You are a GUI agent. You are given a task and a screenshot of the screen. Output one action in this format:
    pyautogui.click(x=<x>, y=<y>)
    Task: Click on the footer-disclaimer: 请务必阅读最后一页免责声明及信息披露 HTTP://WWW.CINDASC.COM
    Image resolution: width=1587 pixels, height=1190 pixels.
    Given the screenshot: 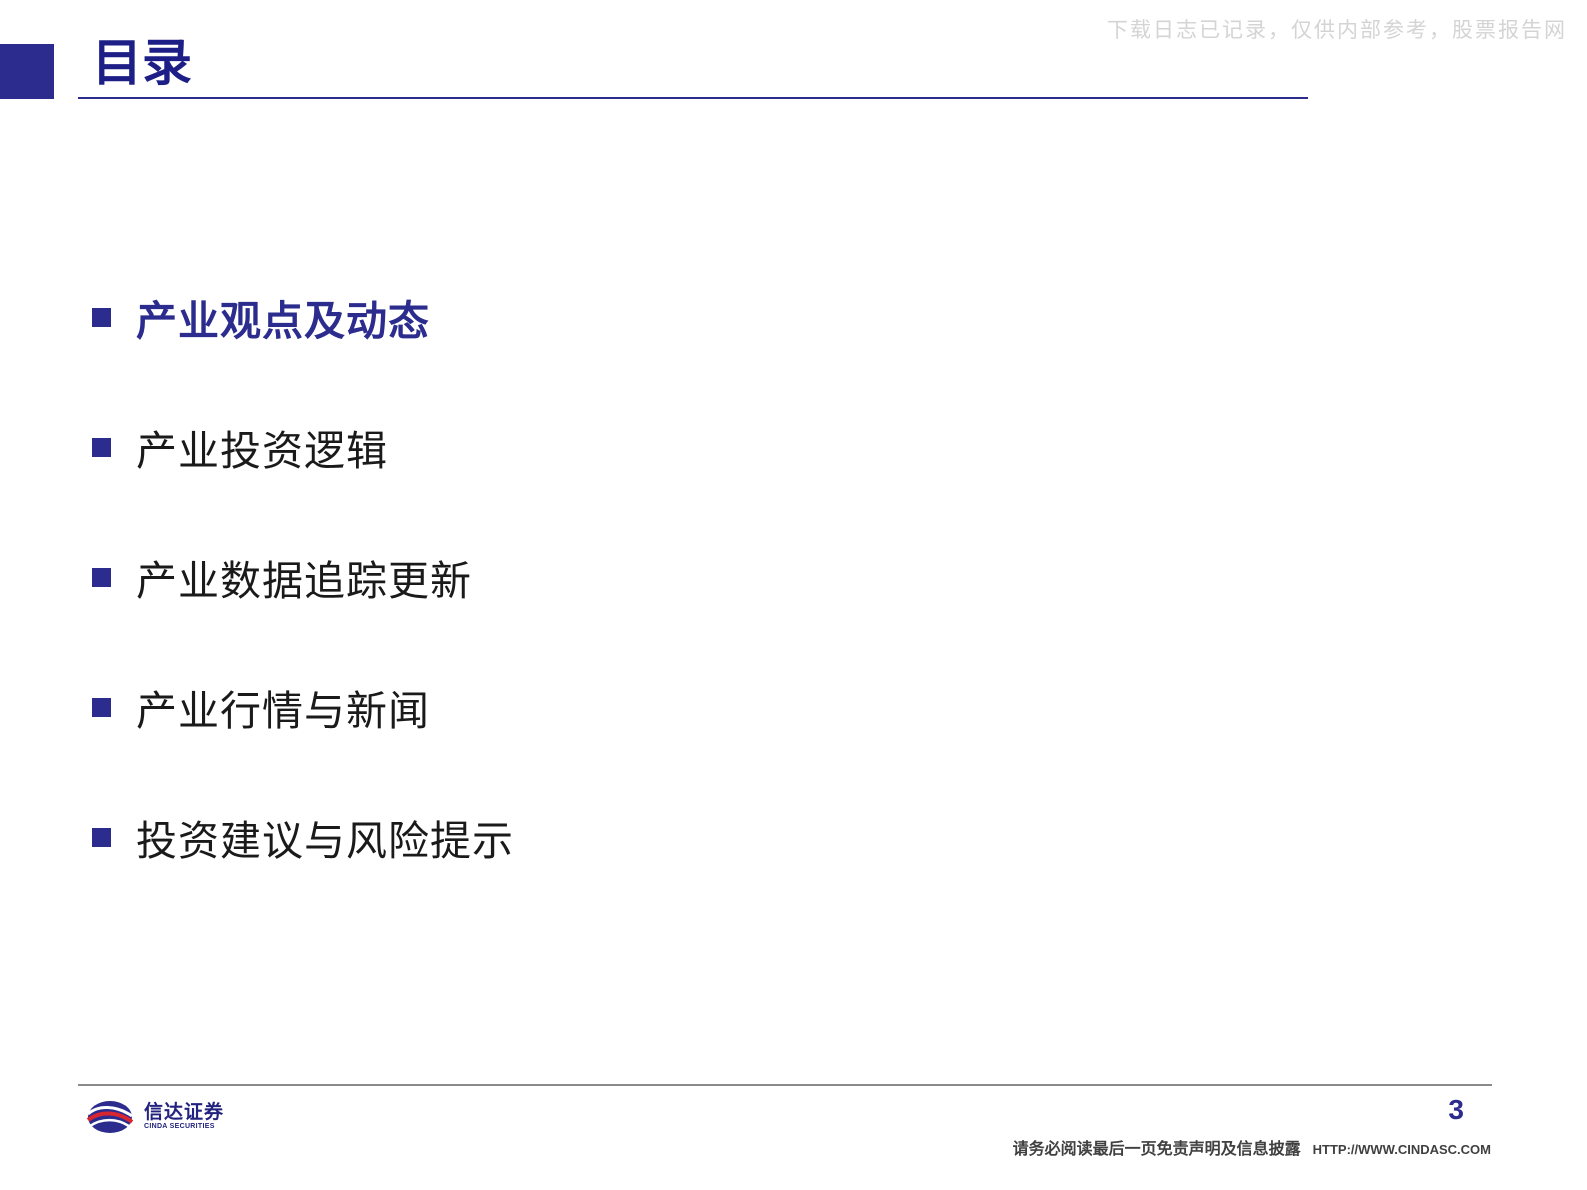 What is the action you would take?
    pyautogui.click(x=1252, y=1147)
    